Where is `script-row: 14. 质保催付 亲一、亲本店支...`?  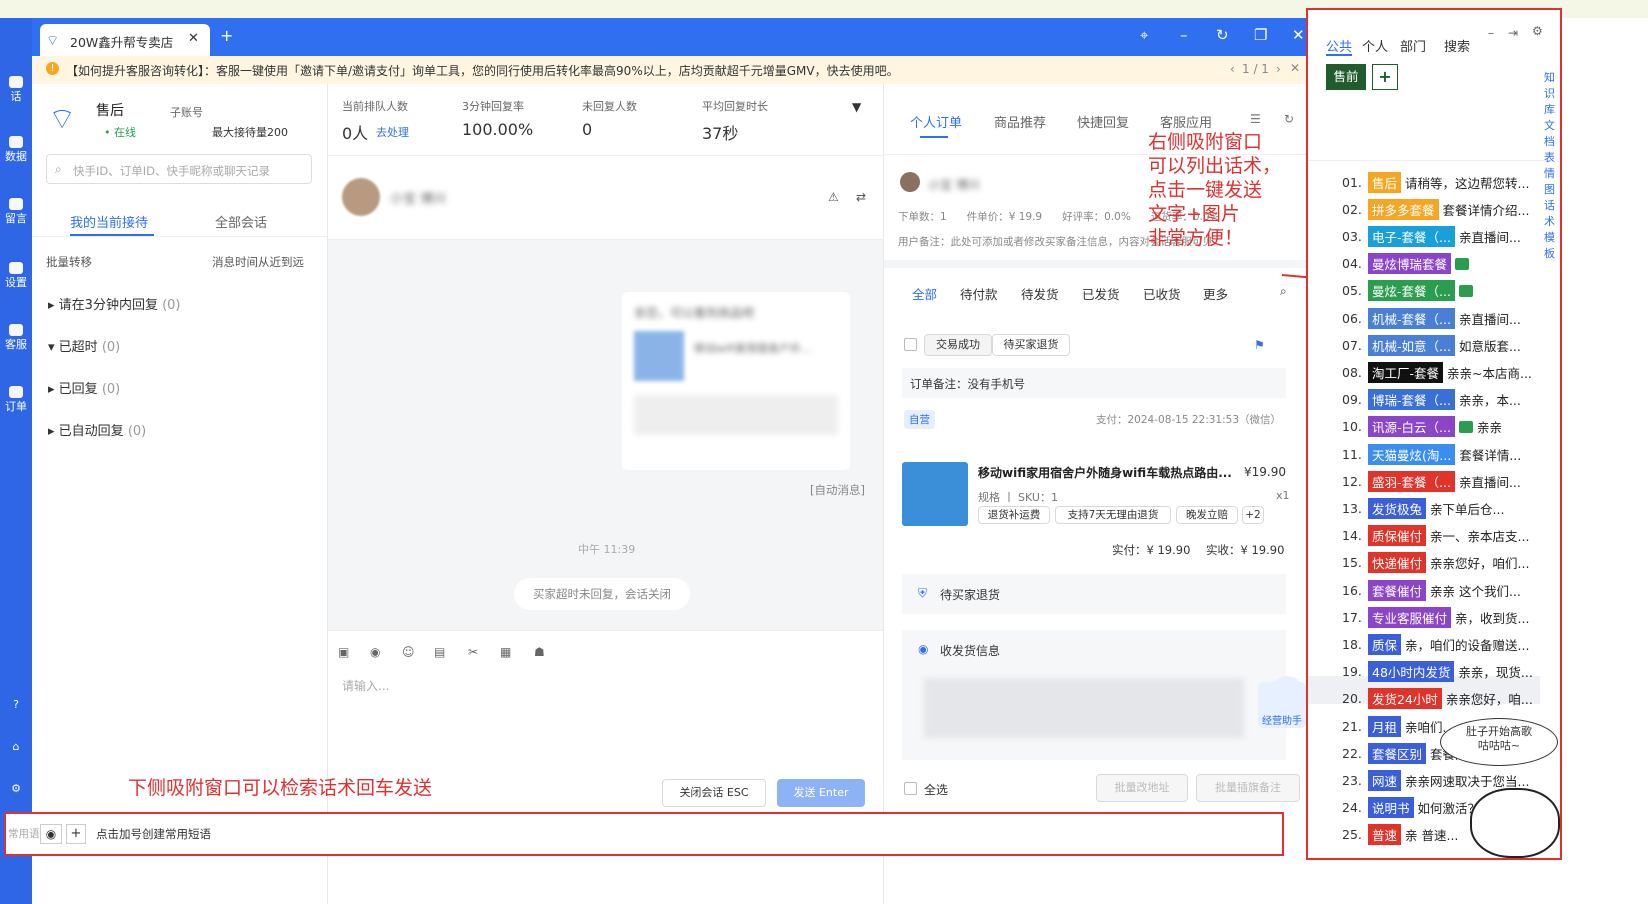 script-row: 14. 质保催付 亲一、亲本店支... is located at coordinates (1435, 536).